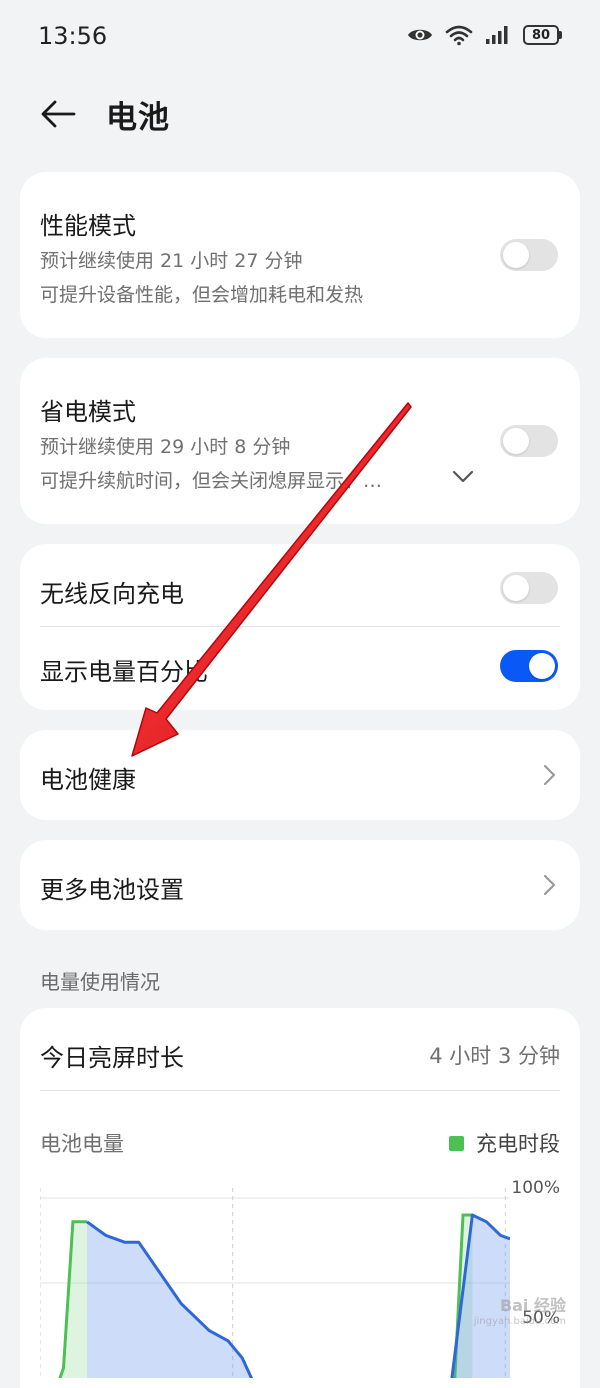 This screenshot has height=1388, width=600. What do you see at coordinates (497, 35) in the screenshot?
I see `cellular-signal-icon` at bounding box center [497, 35].